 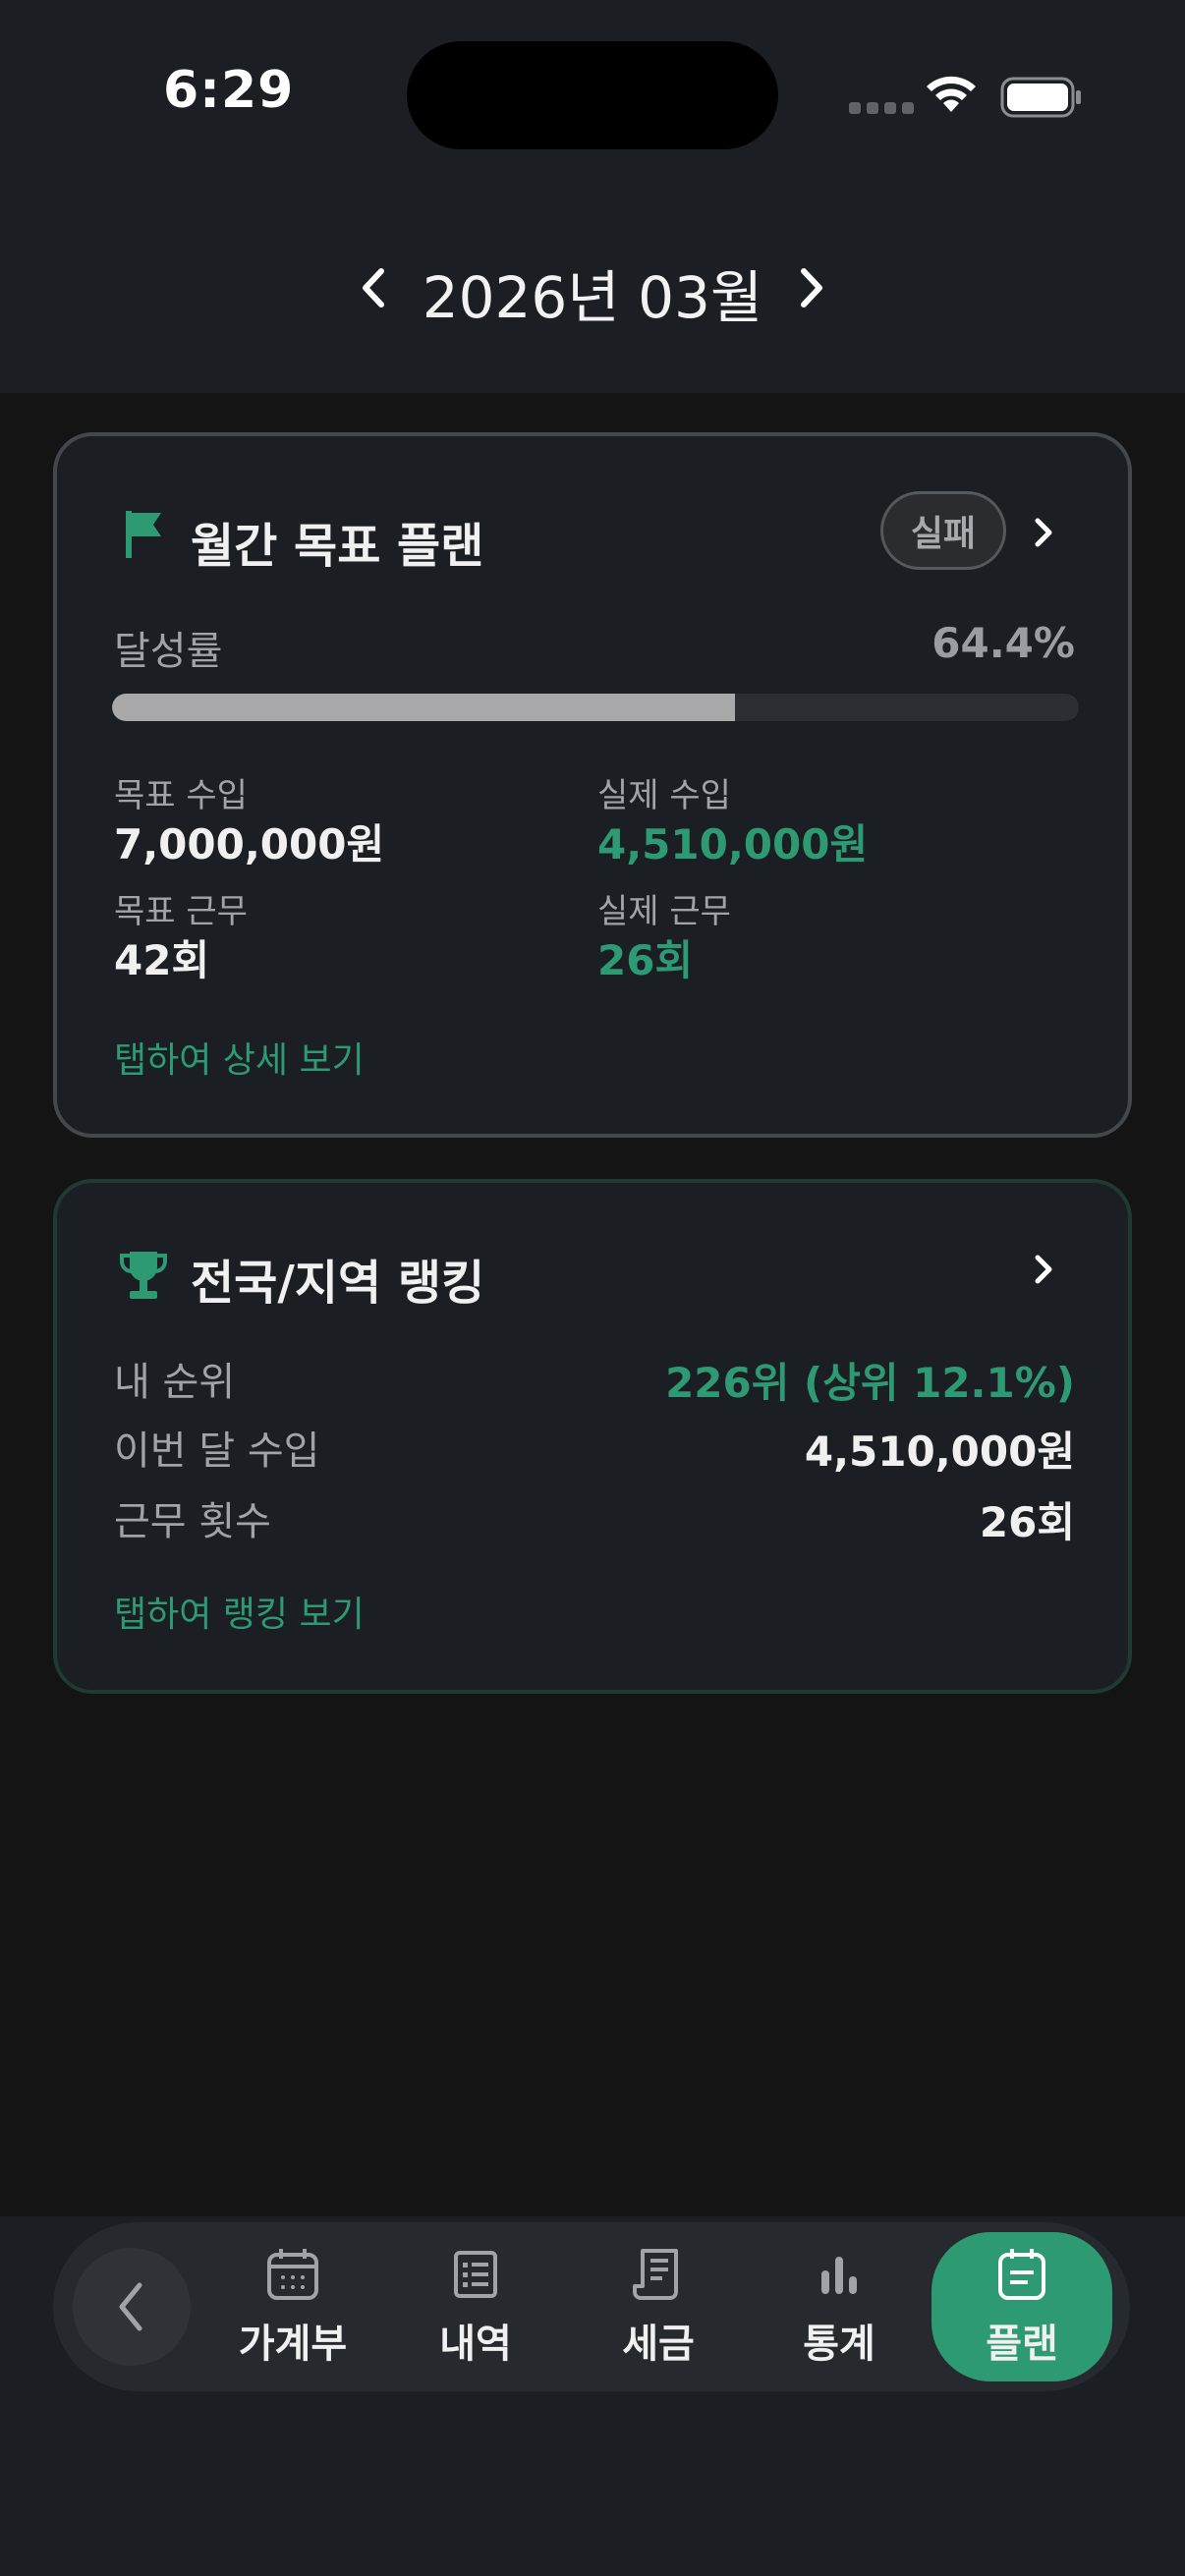 I want to click on target-income-value: 7,000,000원, so click(x=250, y=844).